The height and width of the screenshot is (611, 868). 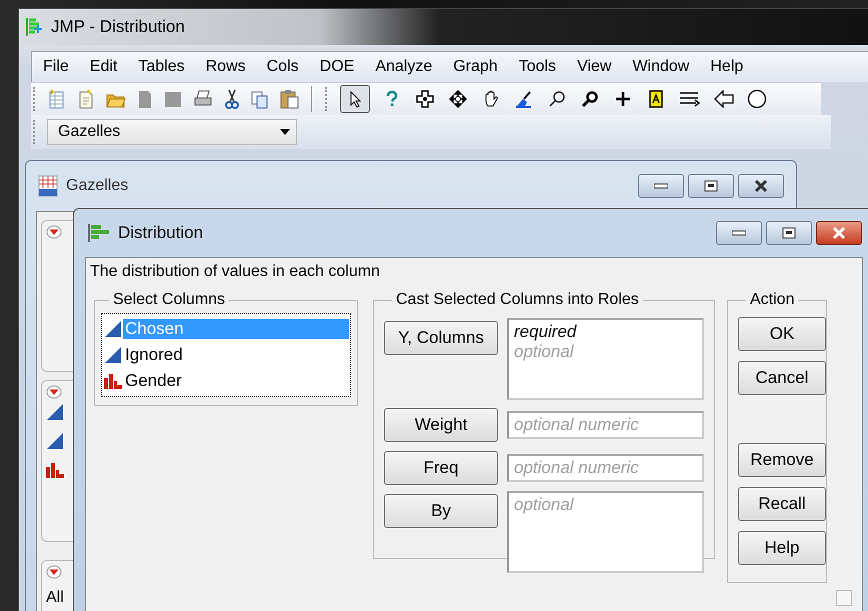 What do you see at coordinates (169, 300) in the screenshot?
I see `group-title: Select Columns` at bounding box center [169, 300].